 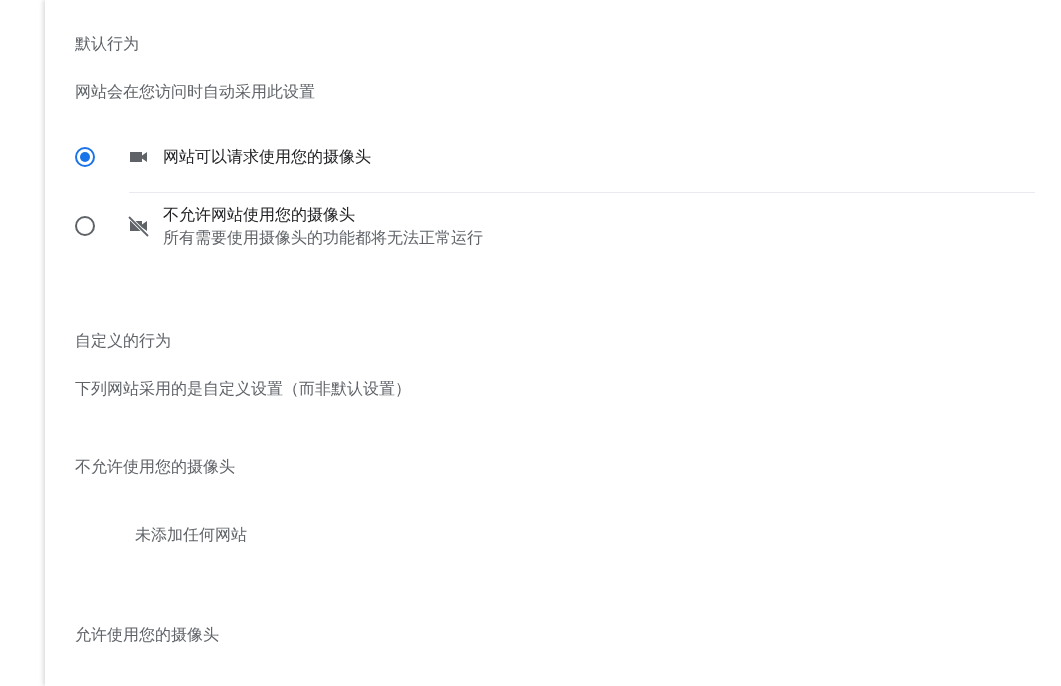 What do you see at coordinates (195, 91) in the screenshot?
I see `section-description: 网站会在您访问时自动采用此设置` at bounding box center [195, 91].